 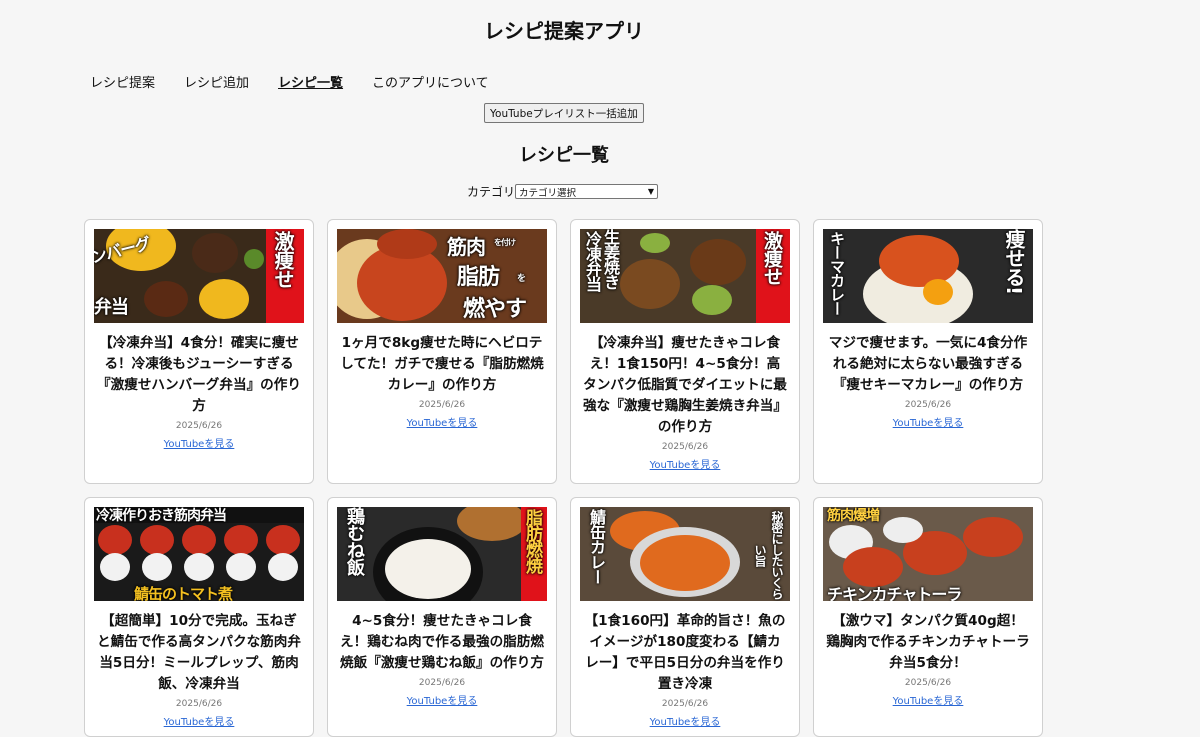 What do you see at coordinates (592, 261) in the screenshot?
I see `thumb-text: 冷凍弁当` at bounding box center [592, 261].